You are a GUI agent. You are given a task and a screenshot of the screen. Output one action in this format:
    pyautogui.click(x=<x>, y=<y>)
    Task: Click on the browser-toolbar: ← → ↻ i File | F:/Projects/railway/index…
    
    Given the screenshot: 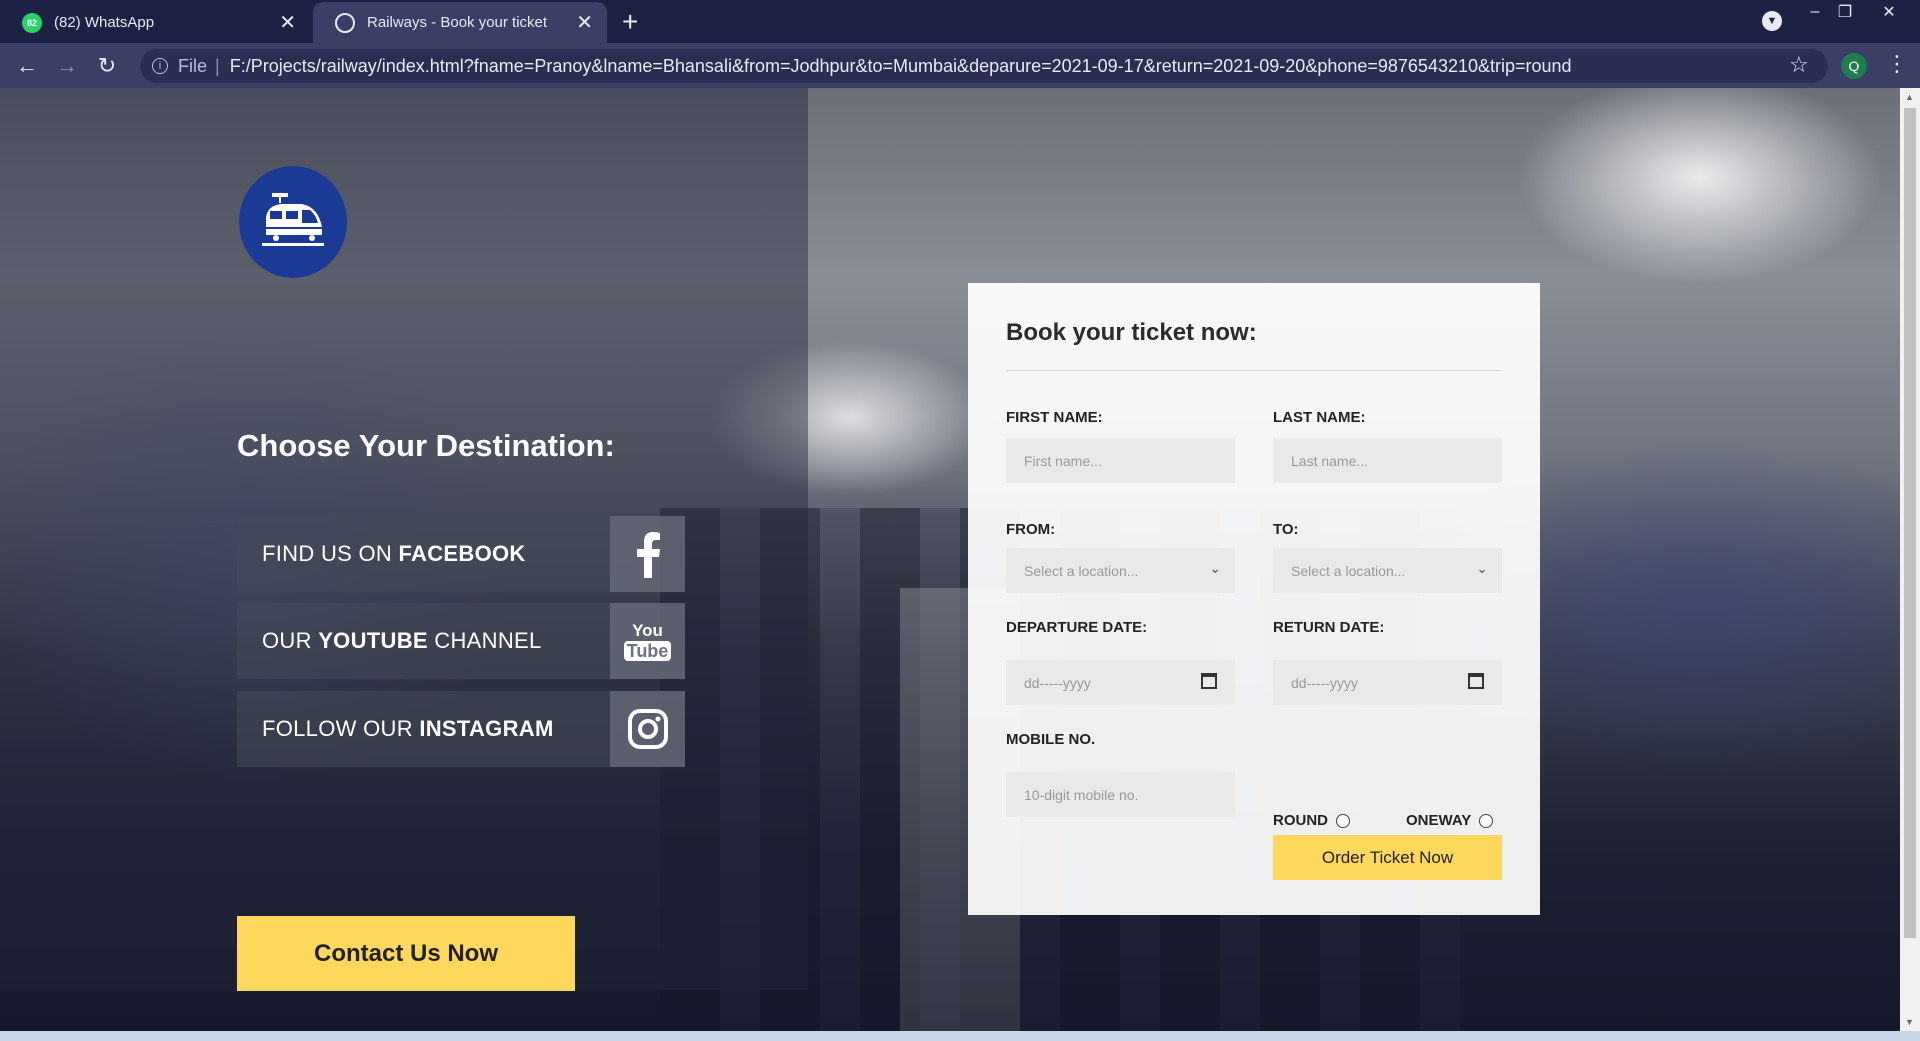 What is the action you would take?
    pyautogui.click(x=960, y=65)
    